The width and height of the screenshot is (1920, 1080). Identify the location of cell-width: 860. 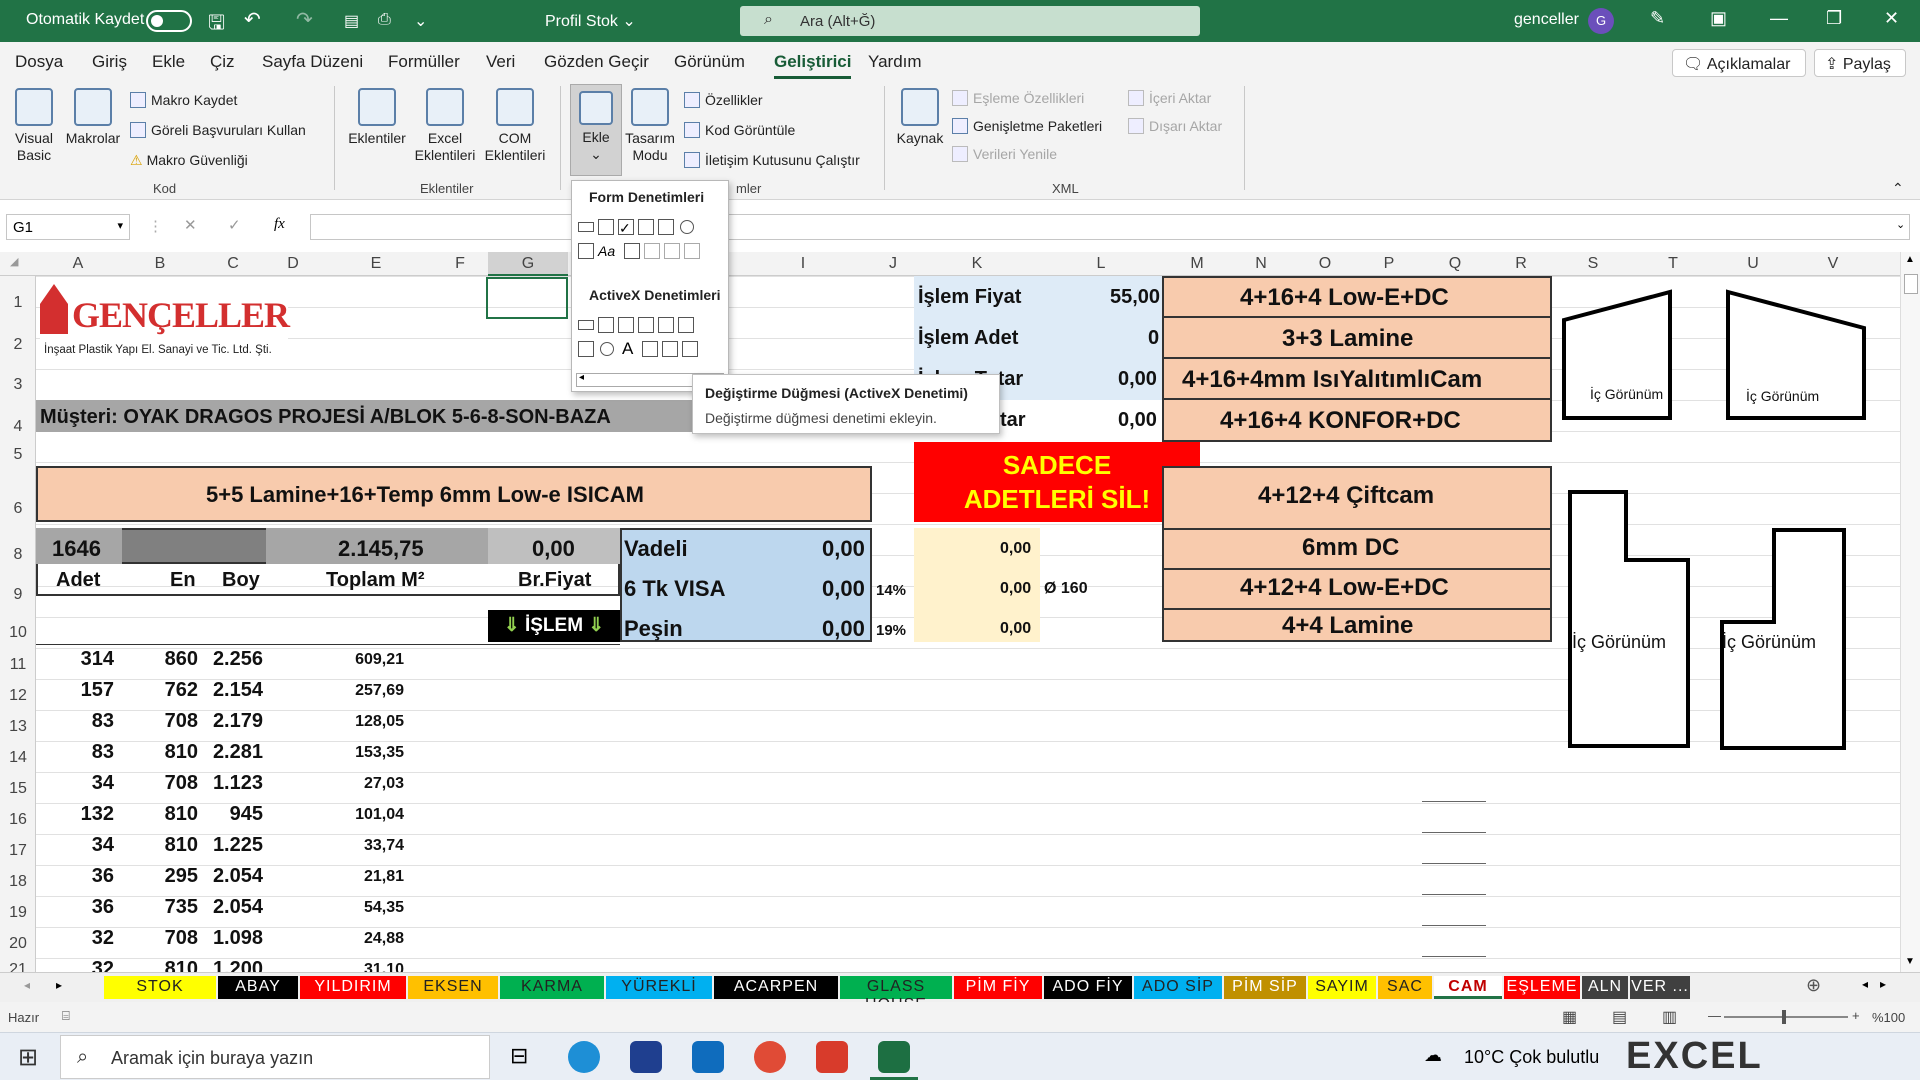
(181, 659).